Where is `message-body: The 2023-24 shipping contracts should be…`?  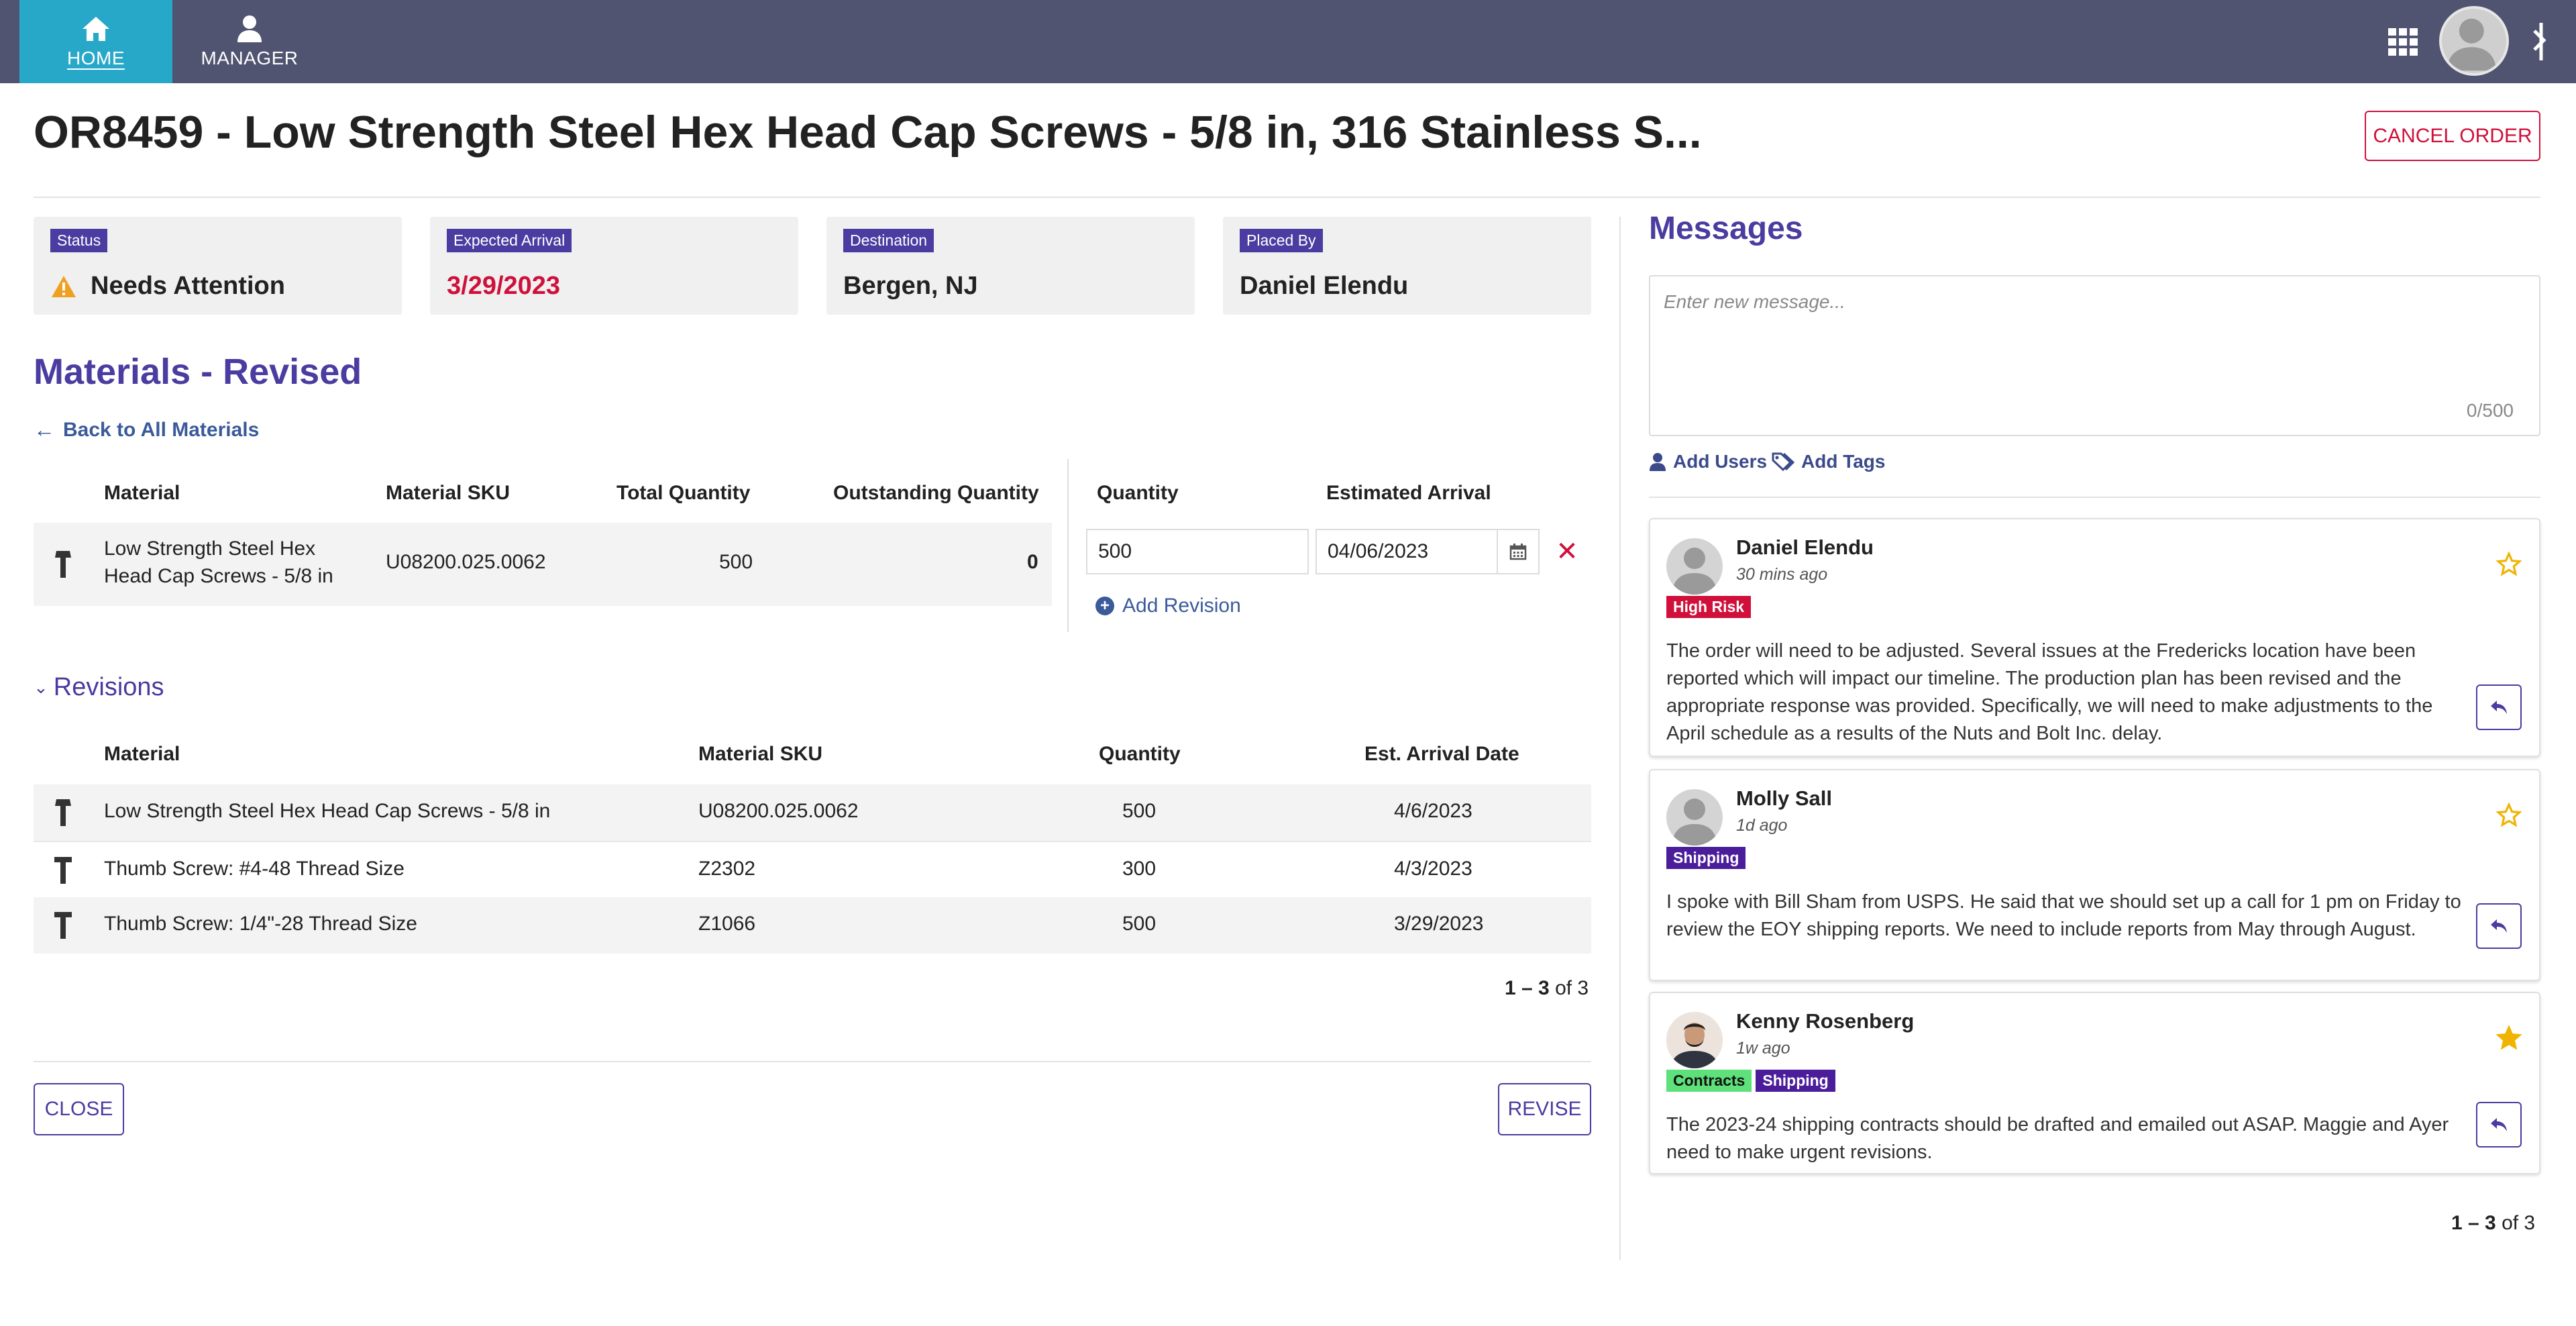 message-body: The 2023-24 shipping contracts should be… is located at coordinates (2057, 1138).